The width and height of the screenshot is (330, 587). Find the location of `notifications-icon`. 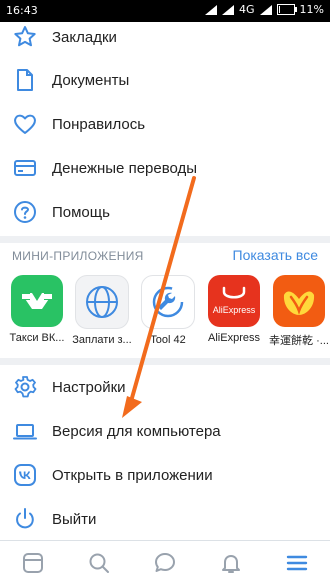

notifications-icon is located at coordinates (231, 563).